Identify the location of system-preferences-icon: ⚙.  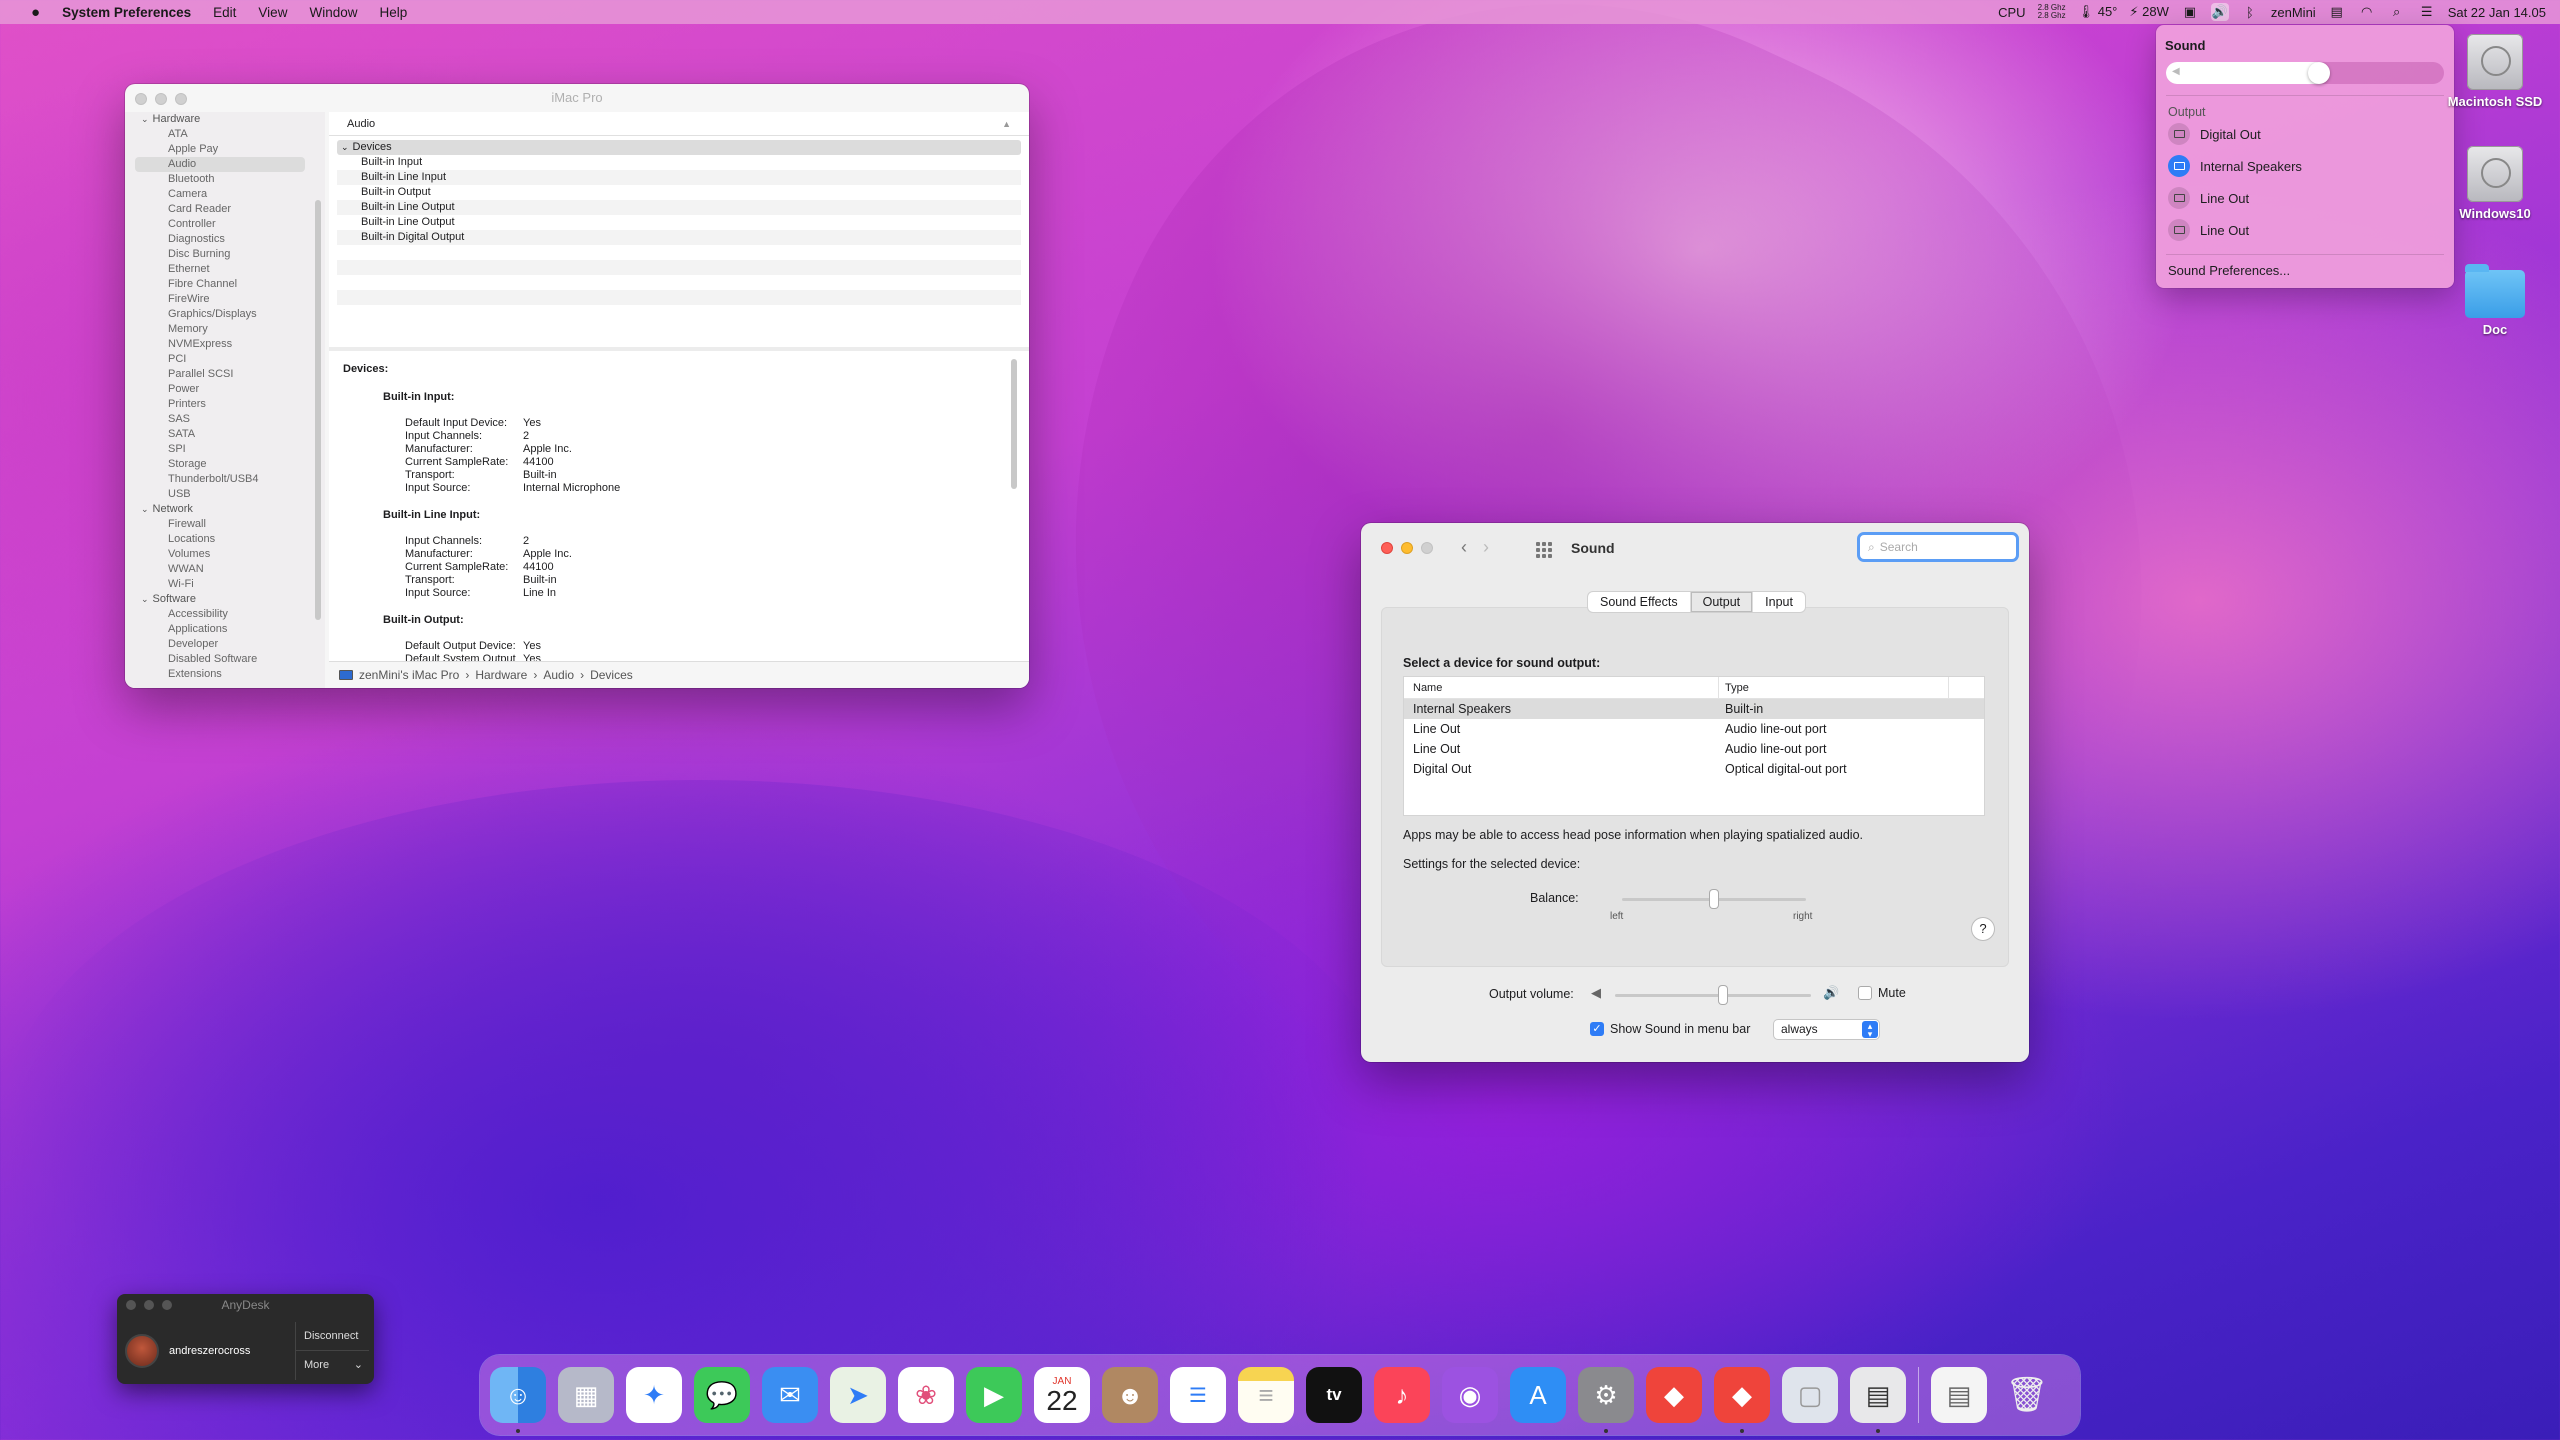
(1606, 1400).